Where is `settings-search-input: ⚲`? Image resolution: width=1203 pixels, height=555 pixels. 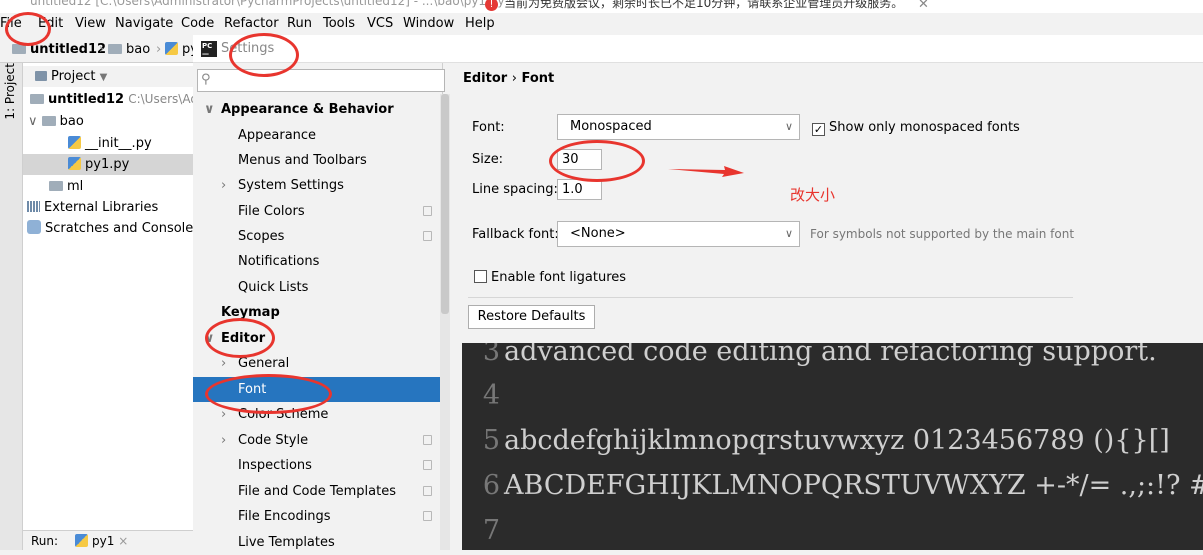 settings-search-input: ⚲ is located at coordinates (321, 80).